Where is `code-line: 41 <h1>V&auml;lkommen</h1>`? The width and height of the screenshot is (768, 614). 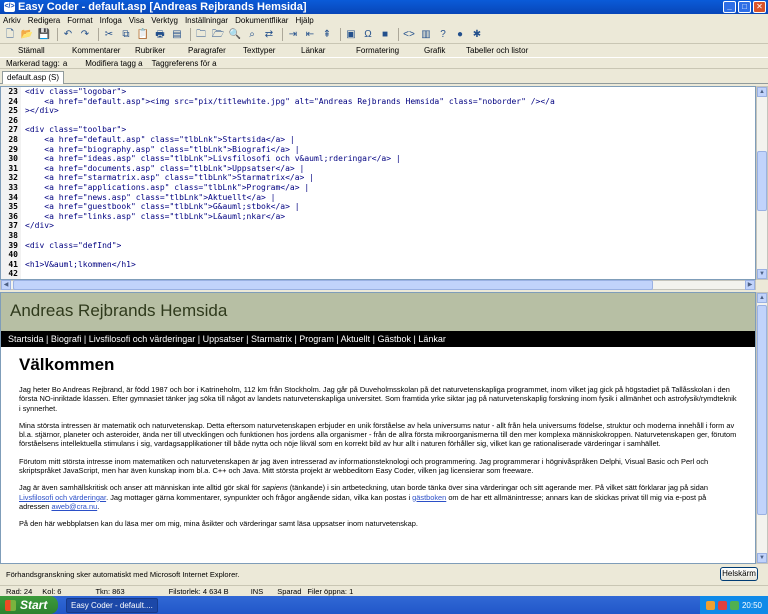
code-line: 41 <h1>V&auml;lkommen</h1> is located at coordinates (378, 264).